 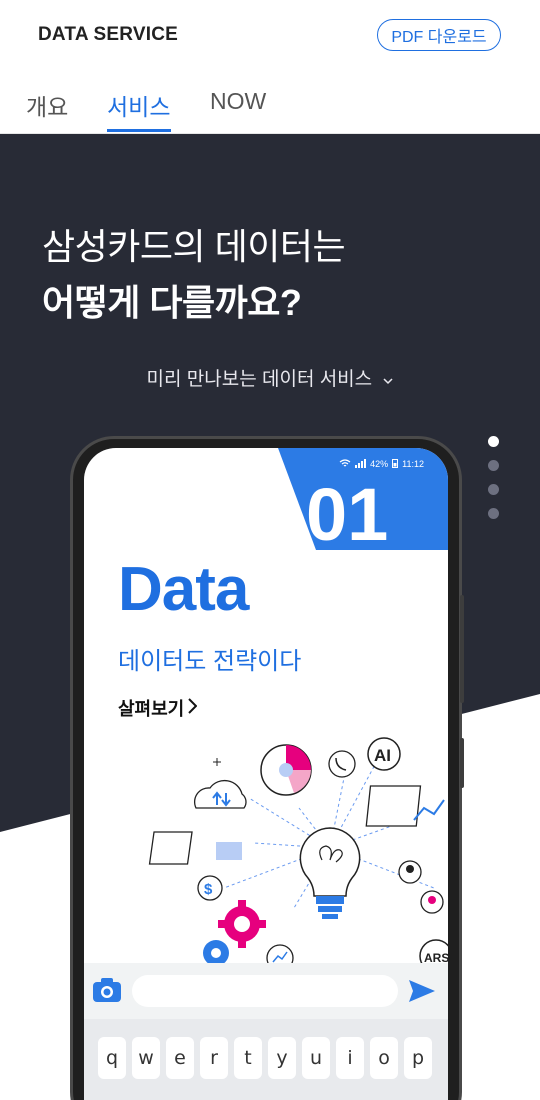 What do you see at coordinates (388, 380) in the screenshot?
I see `chevron-down-icon` at bounding box center [388, 380].